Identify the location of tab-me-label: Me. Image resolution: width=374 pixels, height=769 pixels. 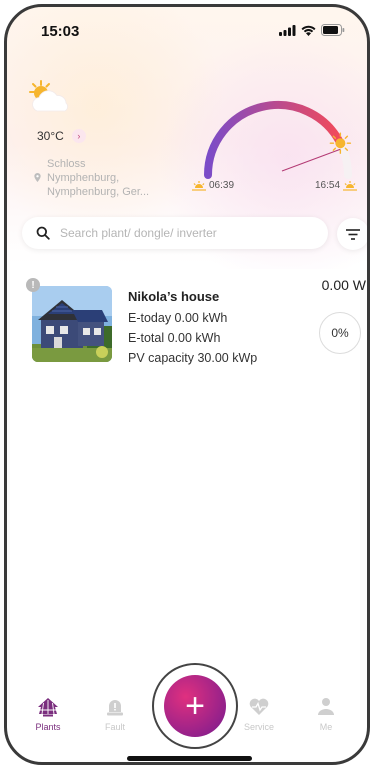
(326, 727).